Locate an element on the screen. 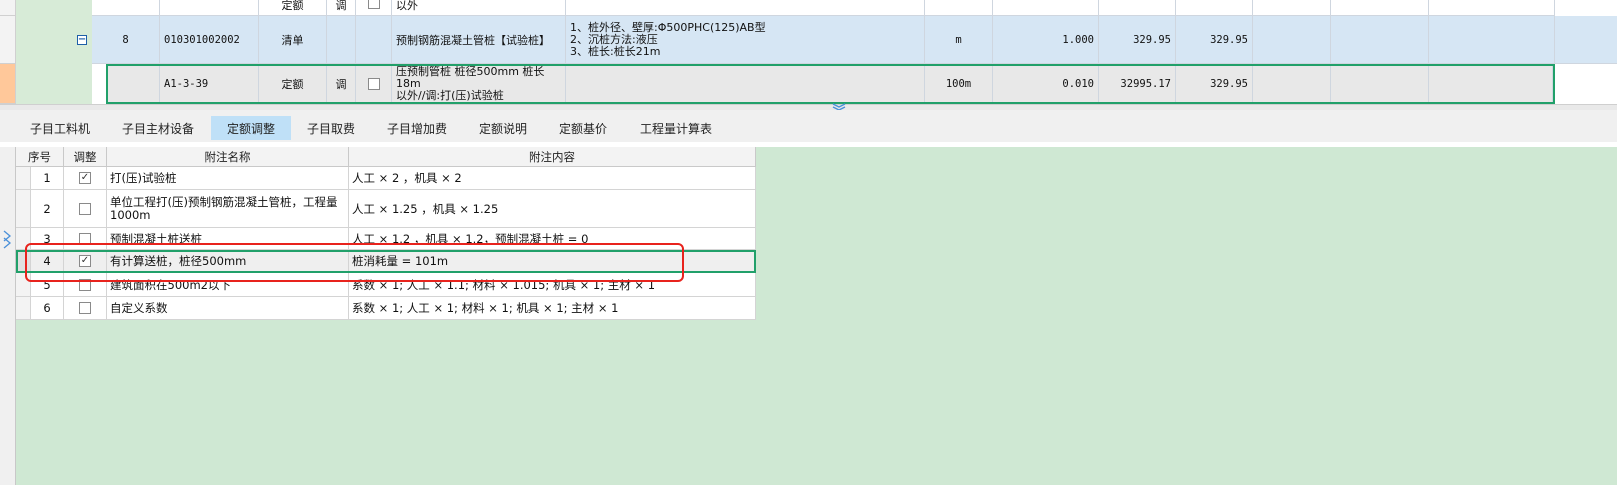  row0-seq is located at coordinates (126, 8).